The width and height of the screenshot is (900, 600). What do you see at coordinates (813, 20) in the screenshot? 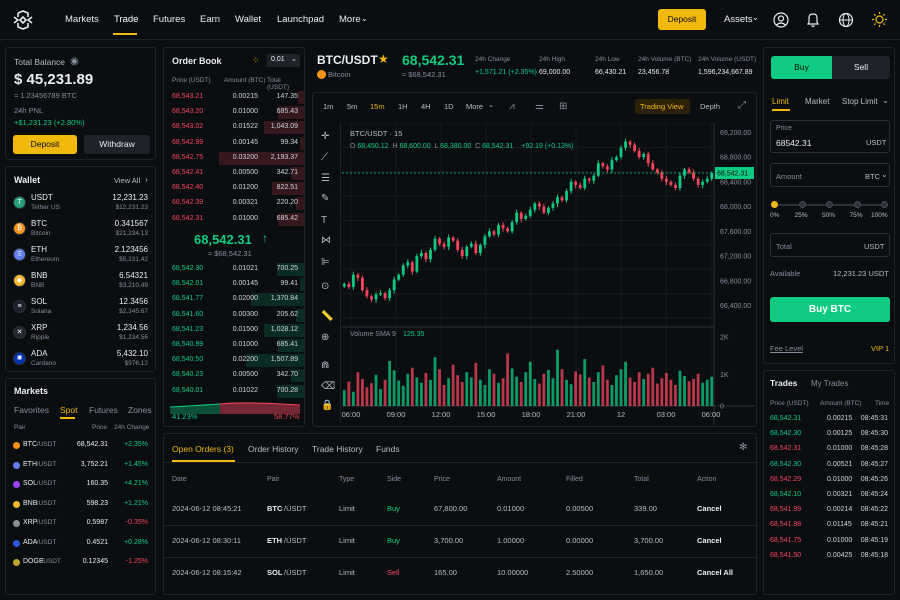
I see `bell-icon` at bounding box center [813, 20].